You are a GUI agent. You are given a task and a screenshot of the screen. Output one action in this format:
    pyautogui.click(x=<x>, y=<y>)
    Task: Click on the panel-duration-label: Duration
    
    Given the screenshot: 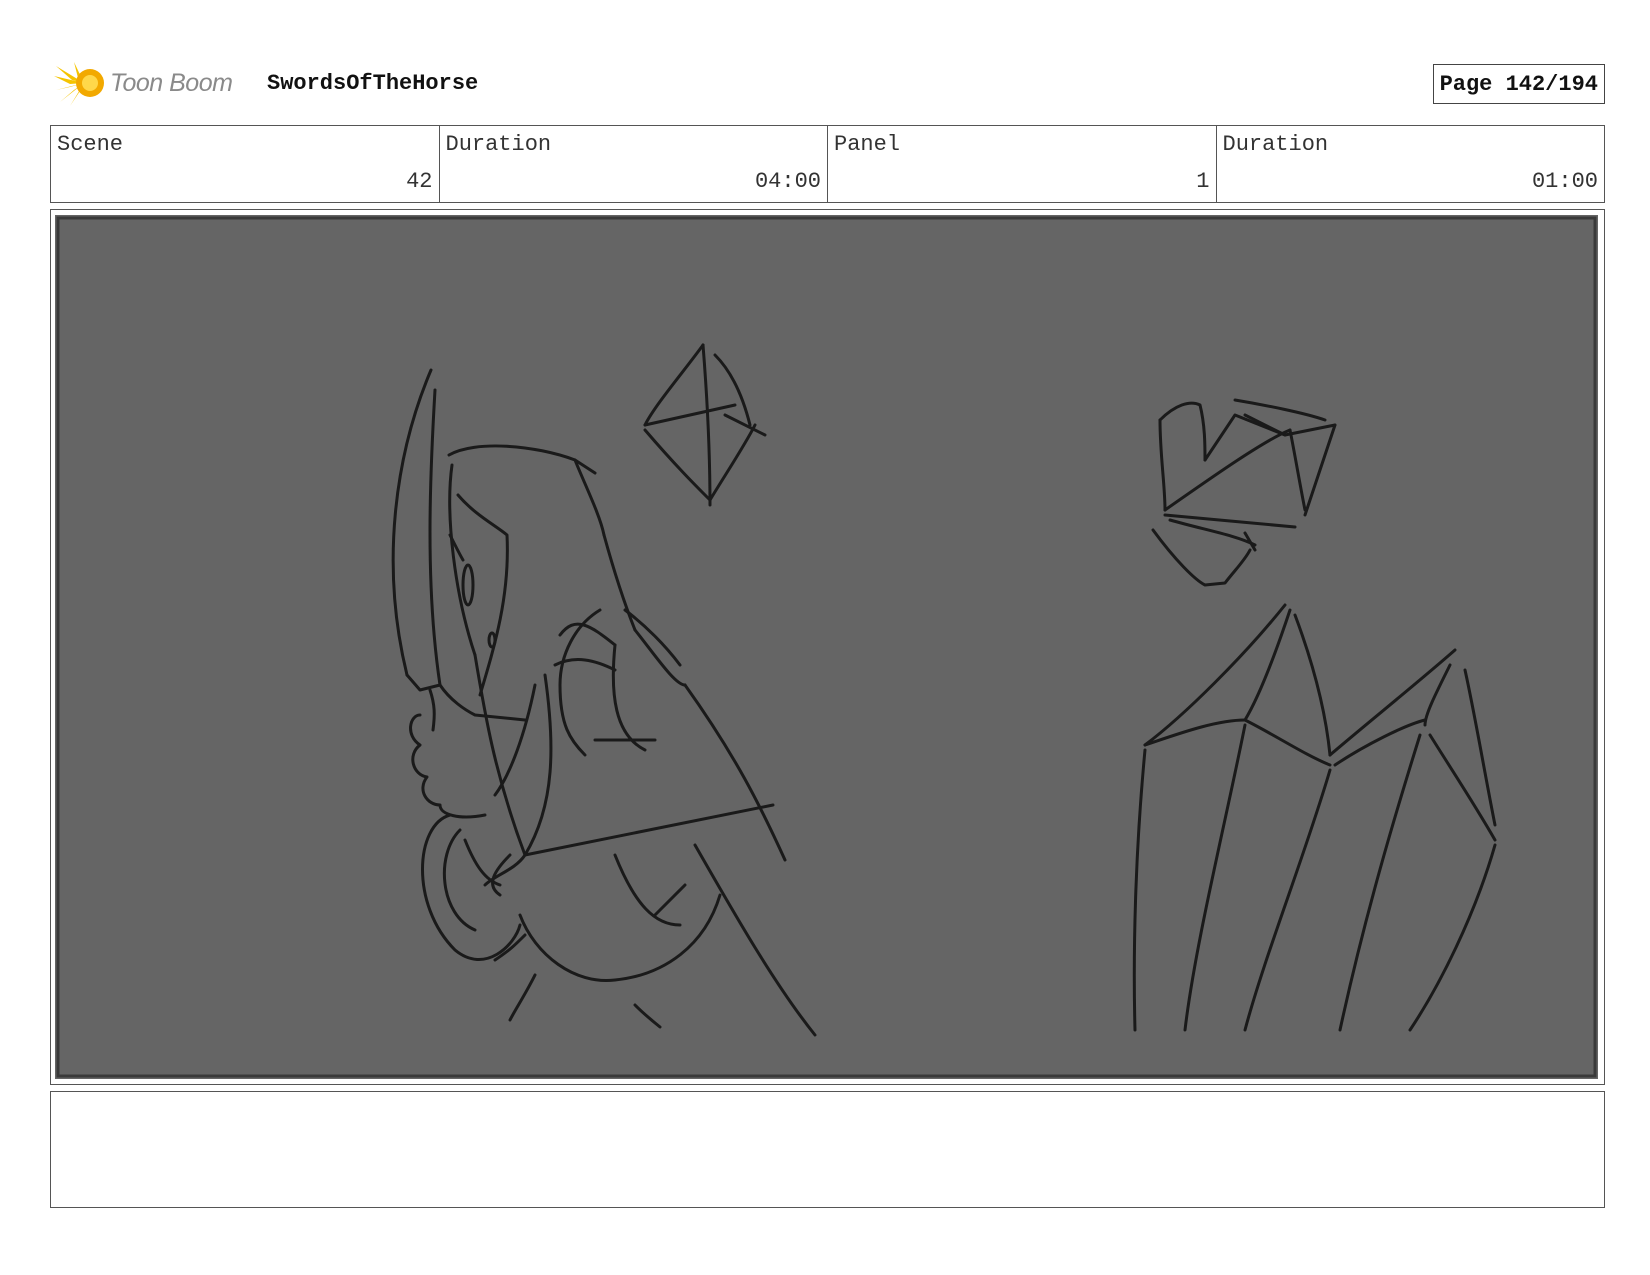 What is the action you would take?
    pyautogui.click(x=1275, y=144)
    